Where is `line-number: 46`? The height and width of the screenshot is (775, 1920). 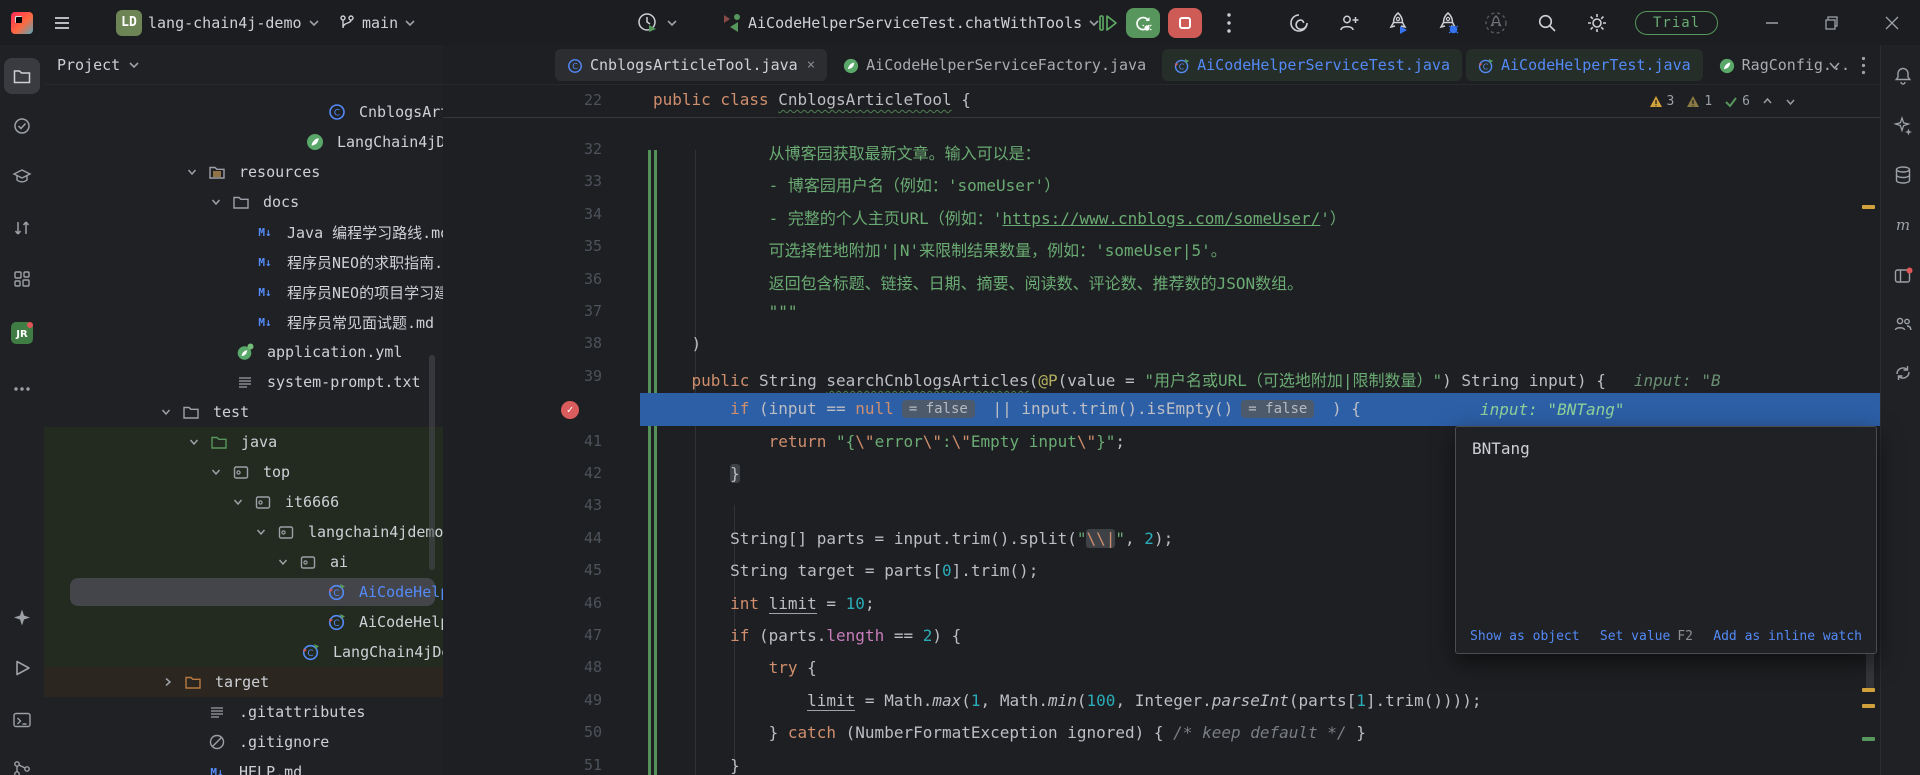
line-number: 46 is located at coordinates (522, 603).